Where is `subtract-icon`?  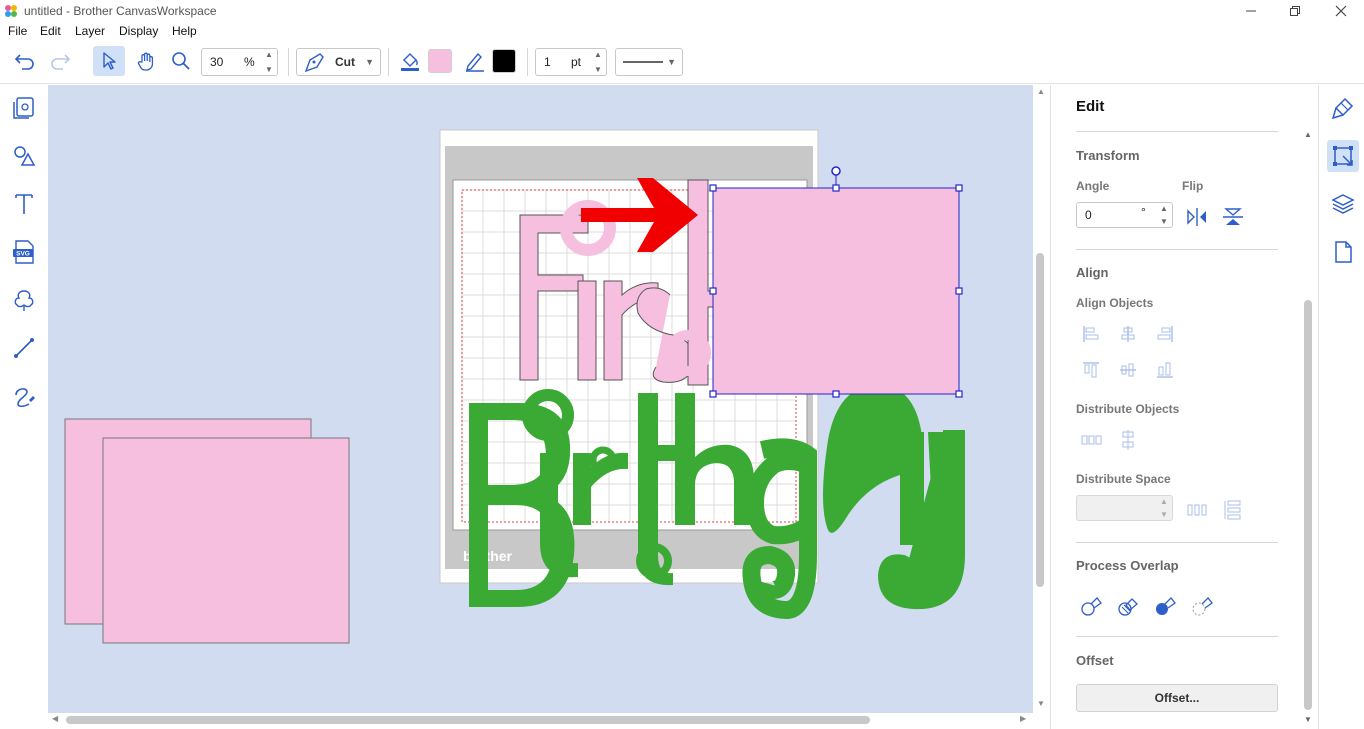
subtract-icon is located at coordinates (1166, 606).